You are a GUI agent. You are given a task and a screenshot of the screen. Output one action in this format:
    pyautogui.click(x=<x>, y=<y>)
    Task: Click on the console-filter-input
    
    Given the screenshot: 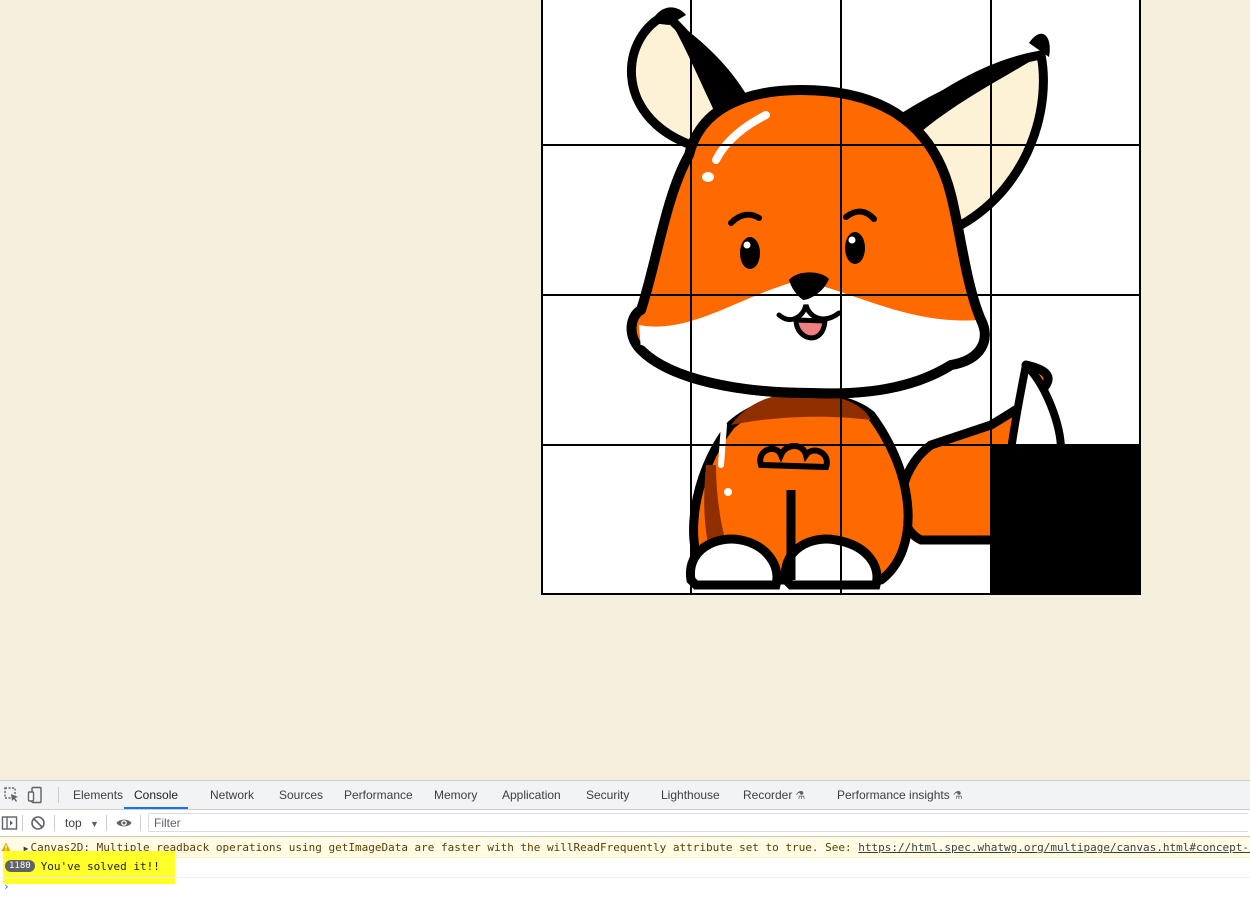 What is the action you would take?
    pyautogui.click(x=698, y=822)
    